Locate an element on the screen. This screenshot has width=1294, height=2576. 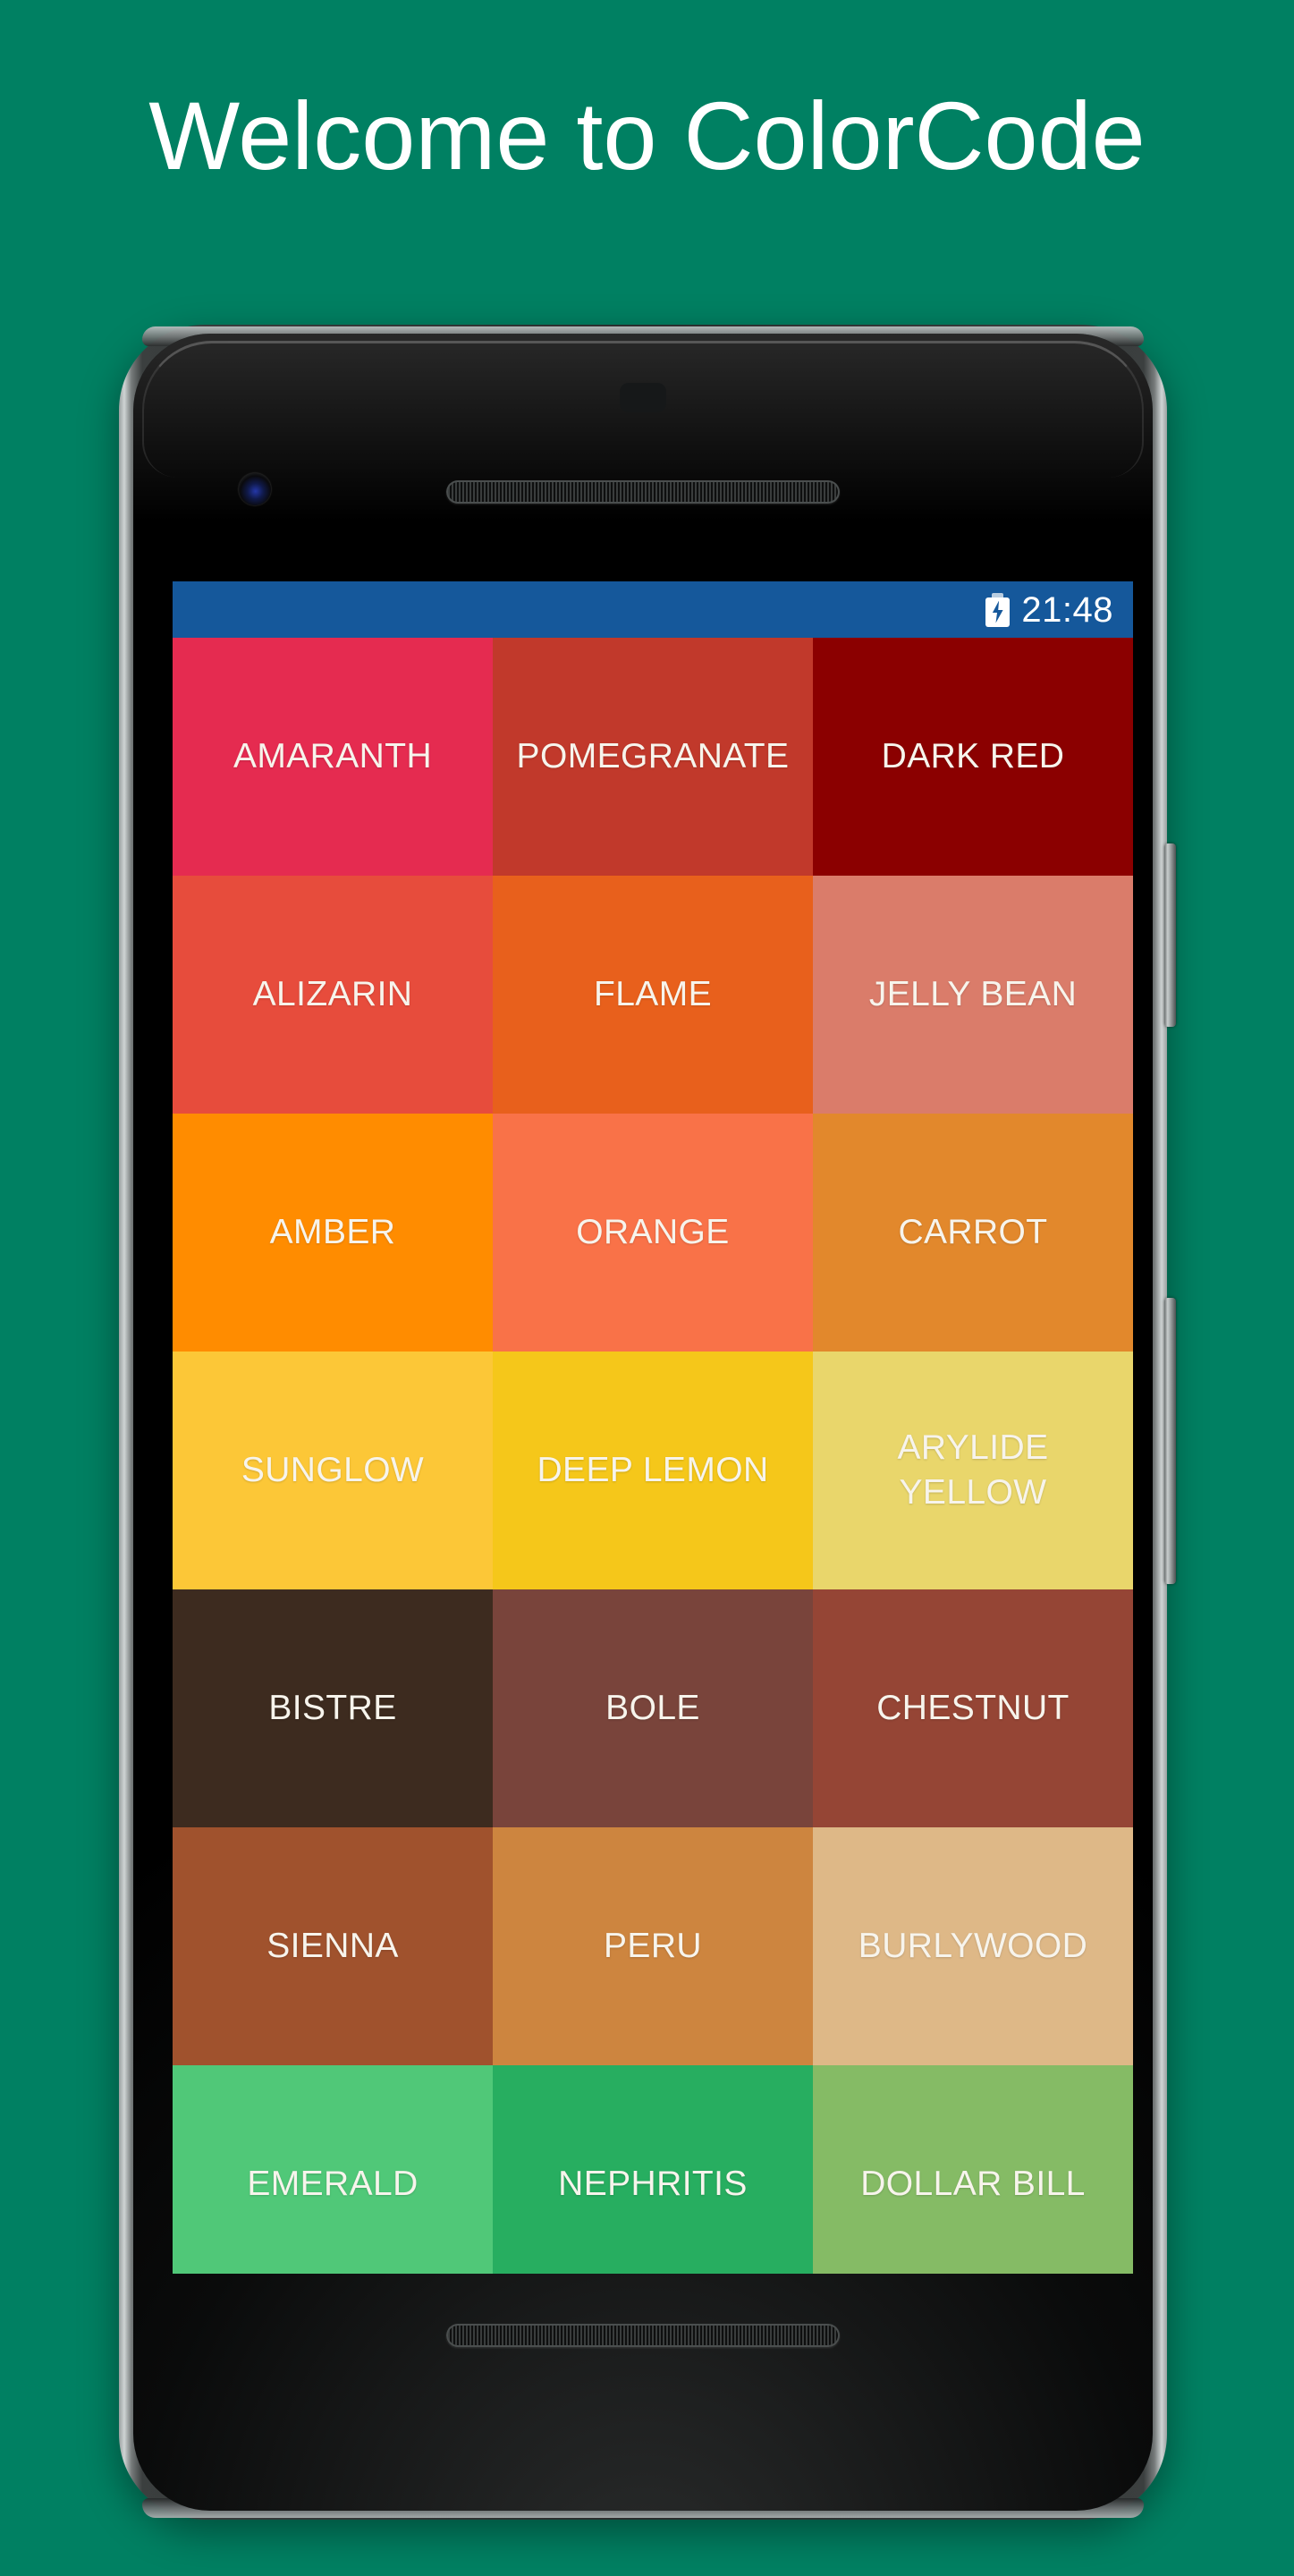
color-tile-label: BURLYWOOD is located at coordinates (973, 1946).